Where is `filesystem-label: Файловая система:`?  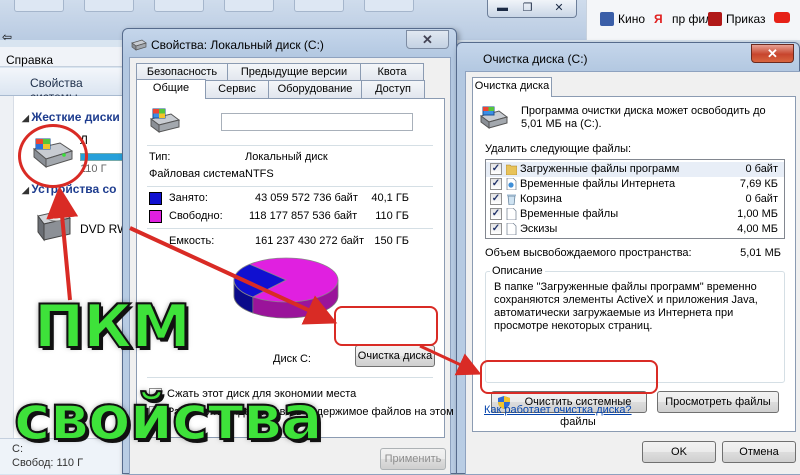 filesystem-label: Файловая система: is located at coordinates (199, 174).